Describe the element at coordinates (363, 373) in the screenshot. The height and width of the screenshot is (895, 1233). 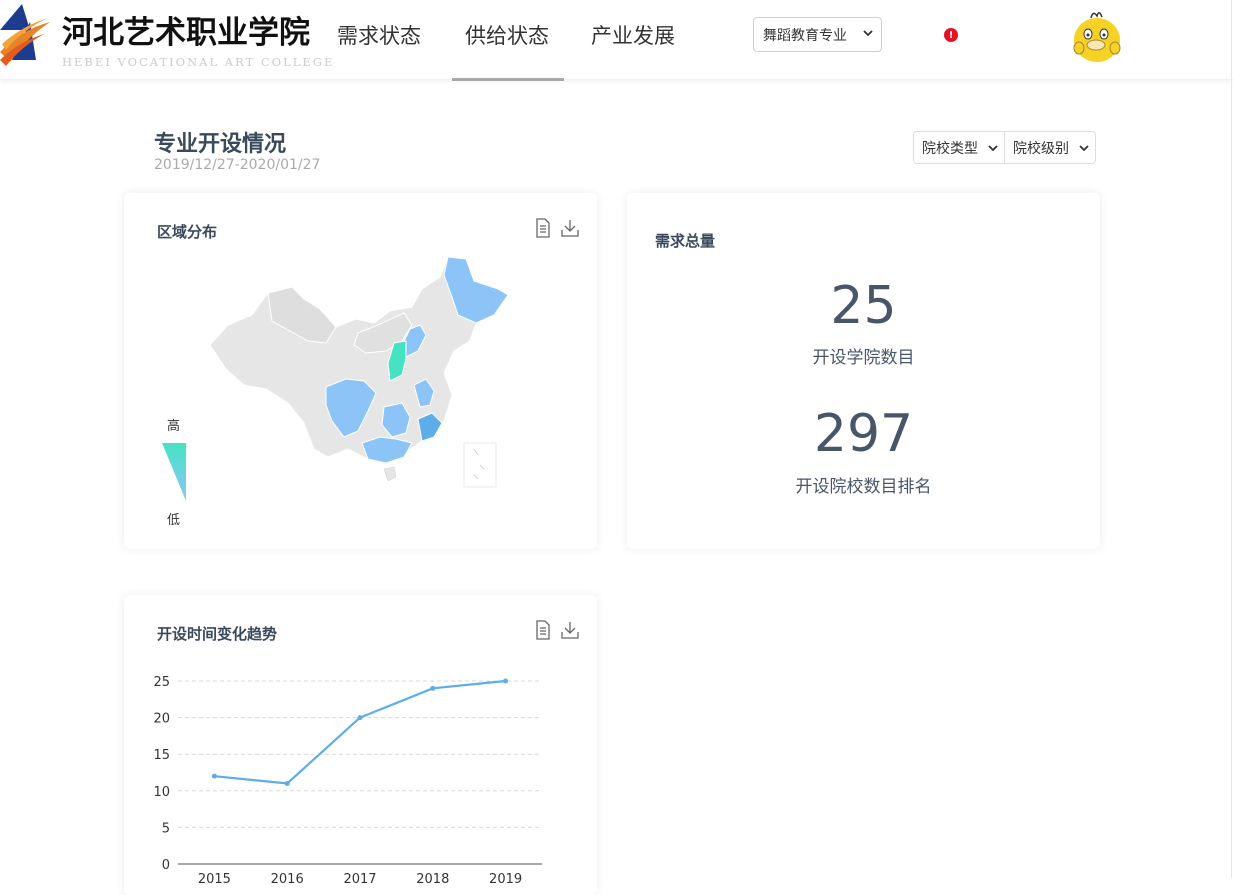
I see `china-choropleth-map` at that location.